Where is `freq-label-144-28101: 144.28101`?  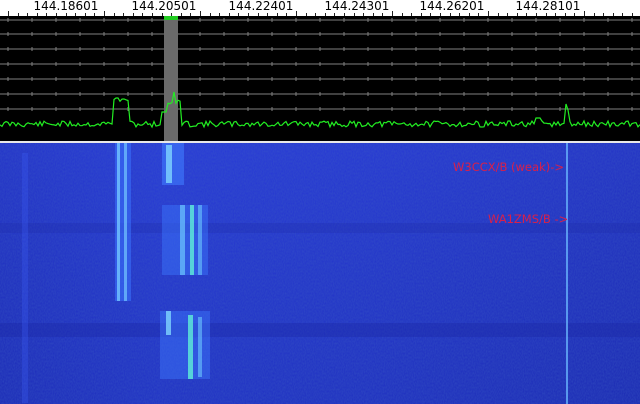
freq-label-144-28101: 144.28101 is located at coordinates (548, 6).